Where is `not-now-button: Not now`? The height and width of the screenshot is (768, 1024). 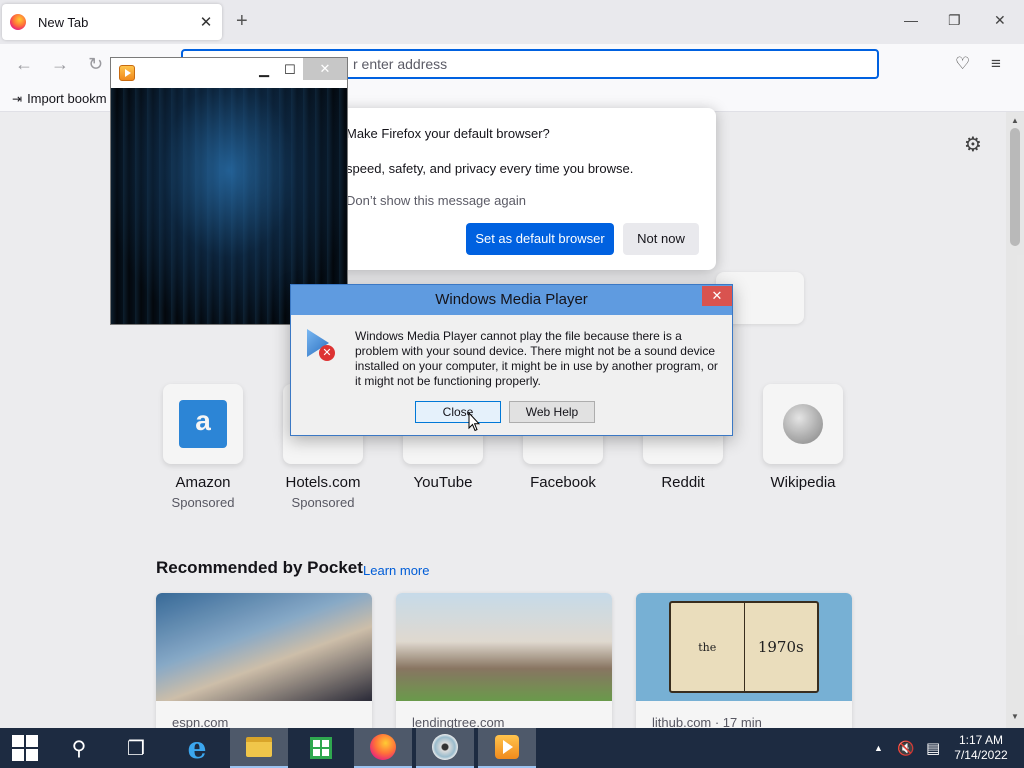 not-now-button: Not now is located at coordinates (661, 239).